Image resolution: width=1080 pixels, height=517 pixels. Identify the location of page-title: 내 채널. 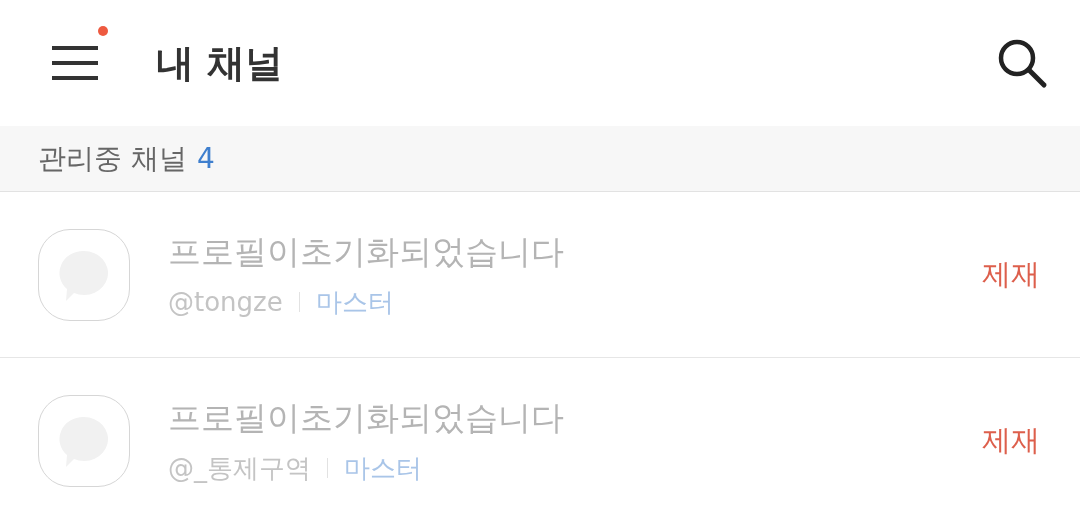
(220, 63).